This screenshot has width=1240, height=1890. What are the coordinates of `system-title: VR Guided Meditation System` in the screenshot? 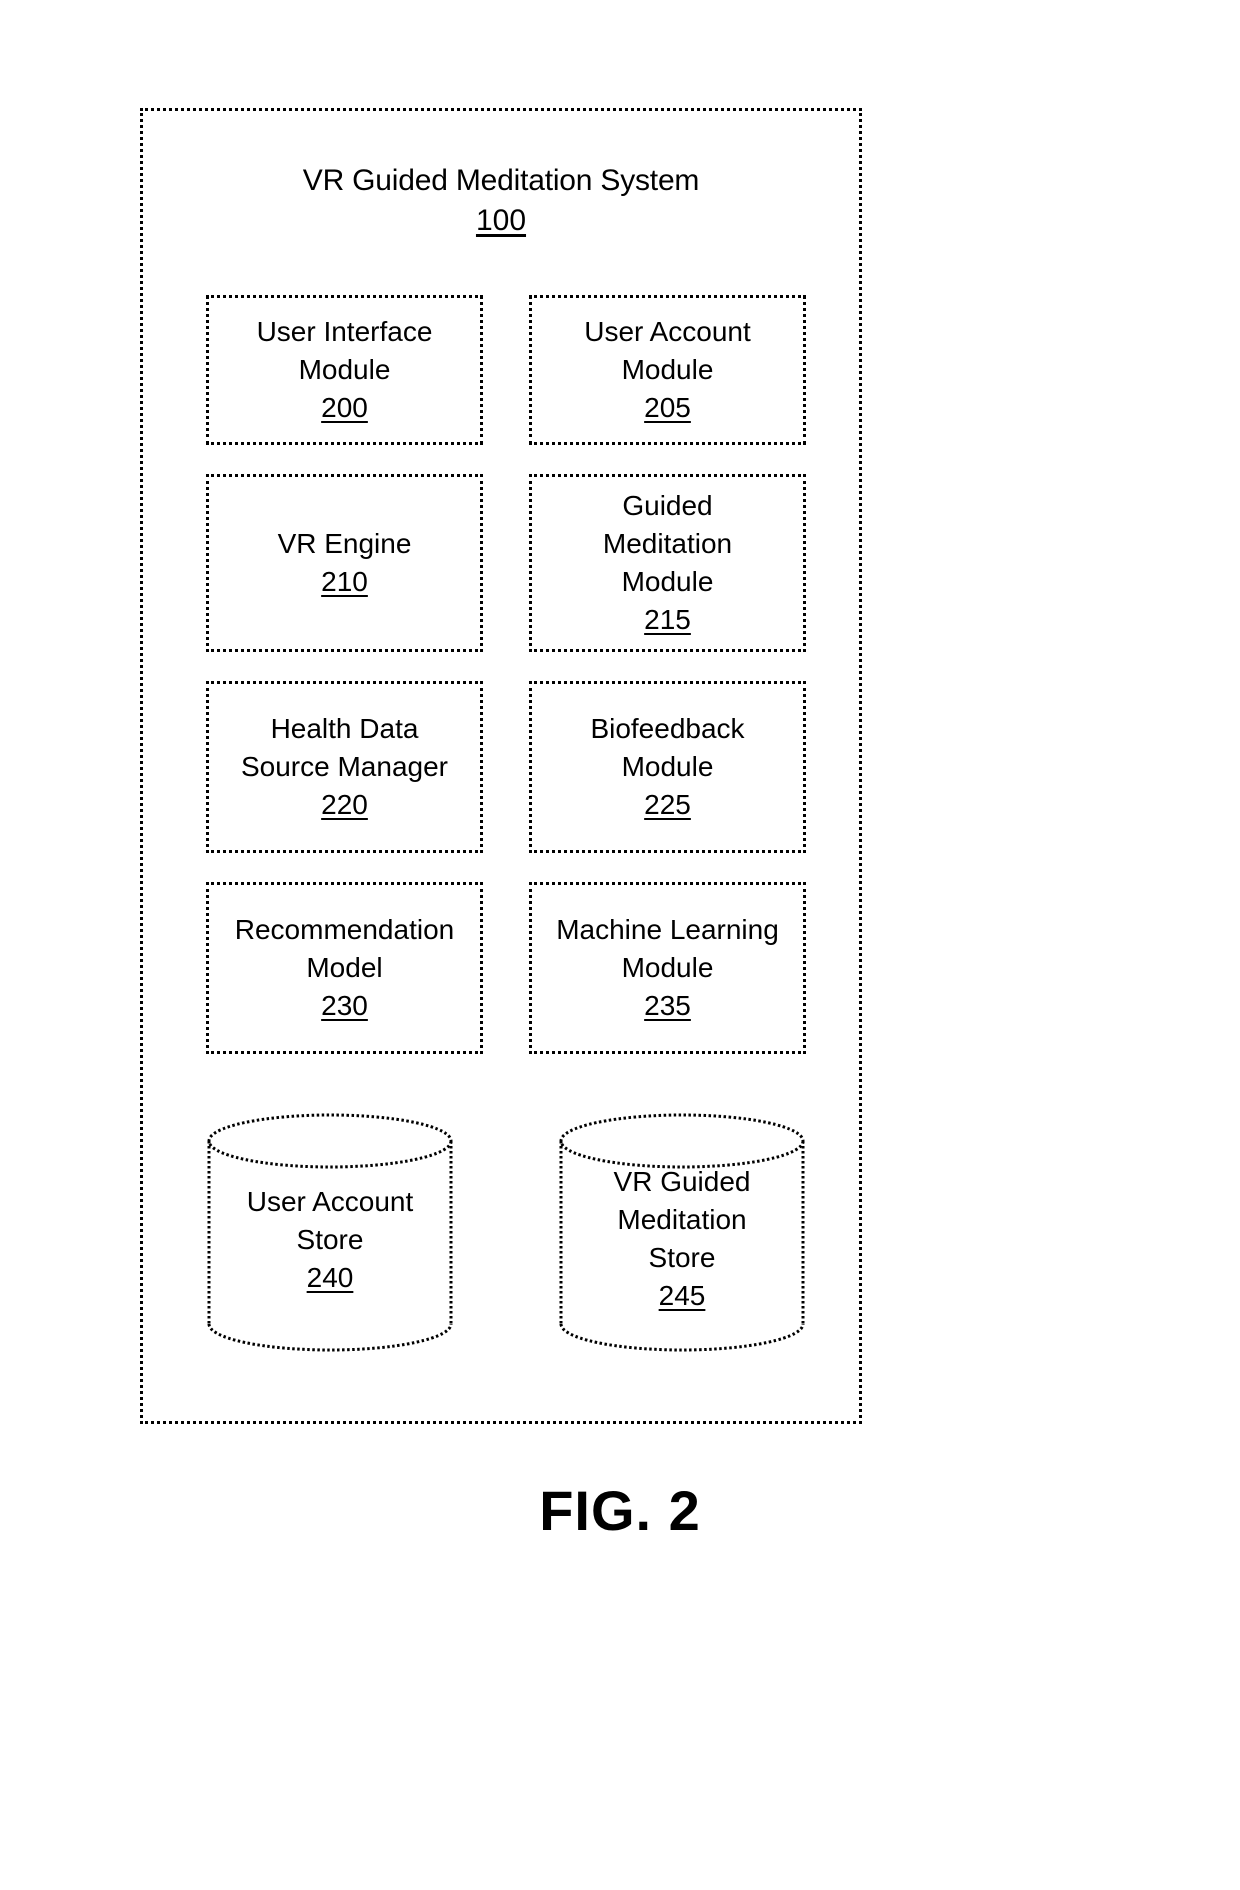 It's located at (501, 180).